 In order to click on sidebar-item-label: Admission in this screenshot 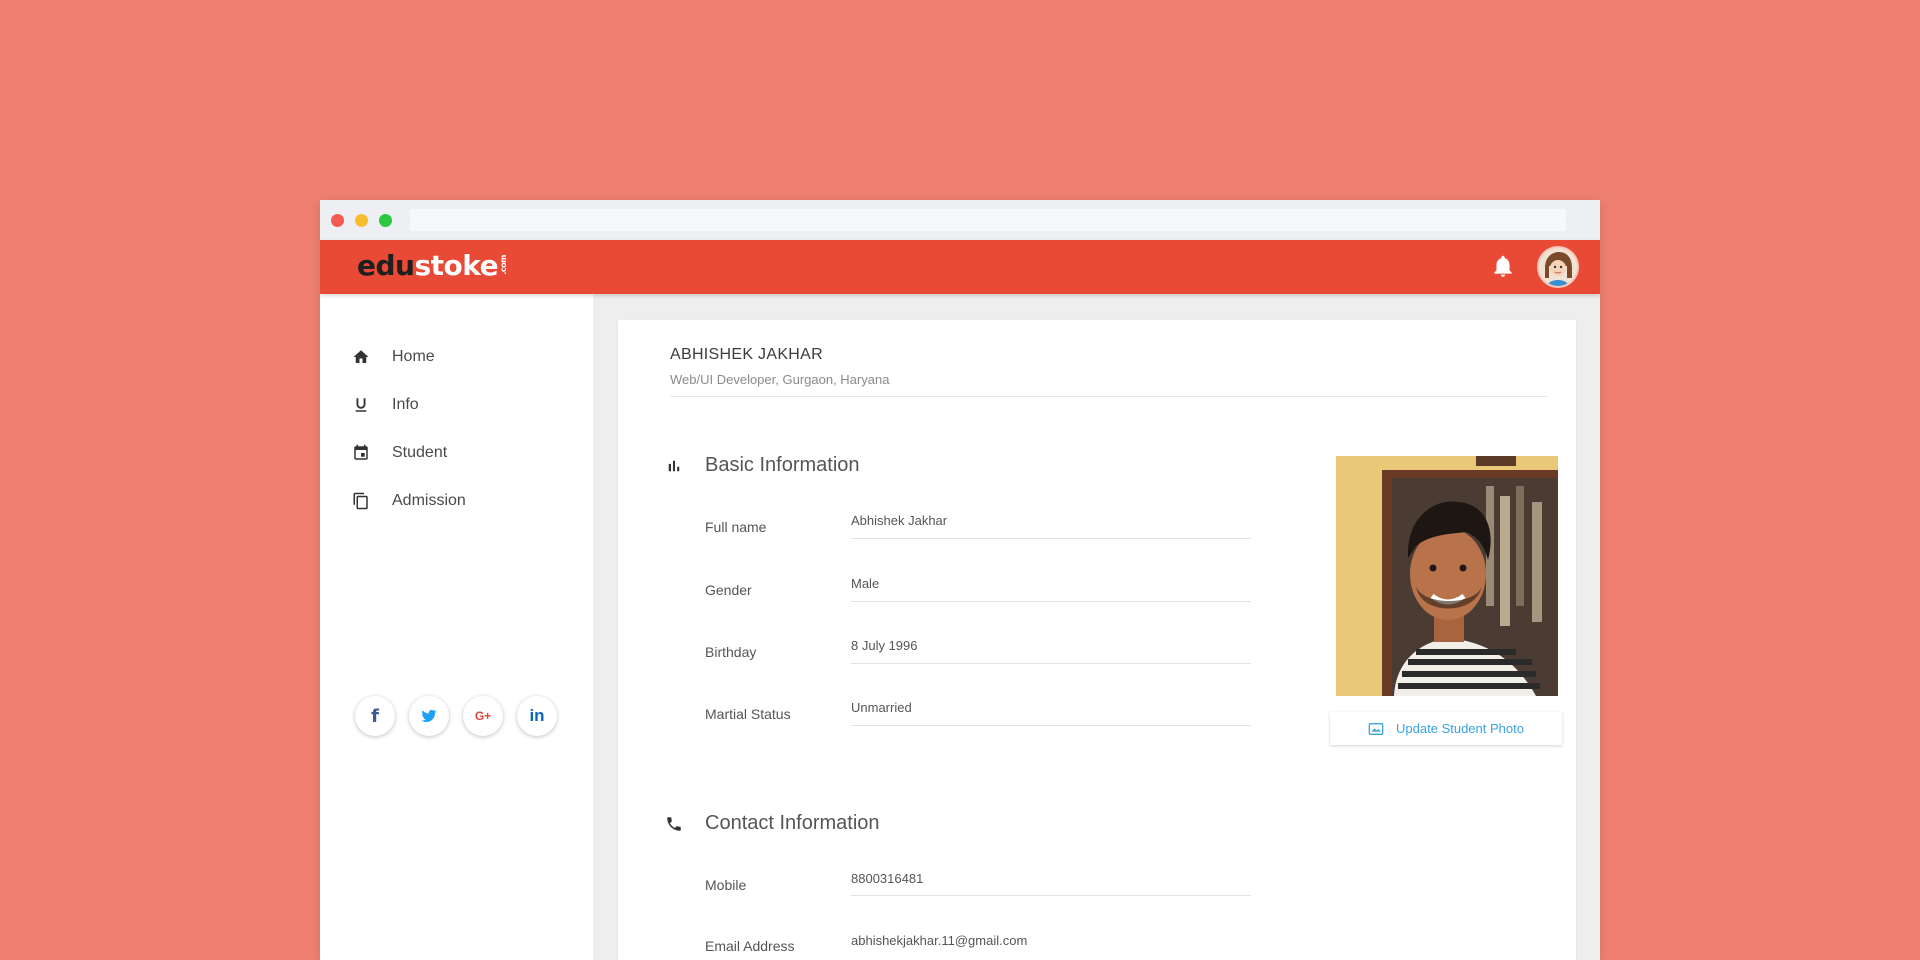, I will do `click(429, 500)`.